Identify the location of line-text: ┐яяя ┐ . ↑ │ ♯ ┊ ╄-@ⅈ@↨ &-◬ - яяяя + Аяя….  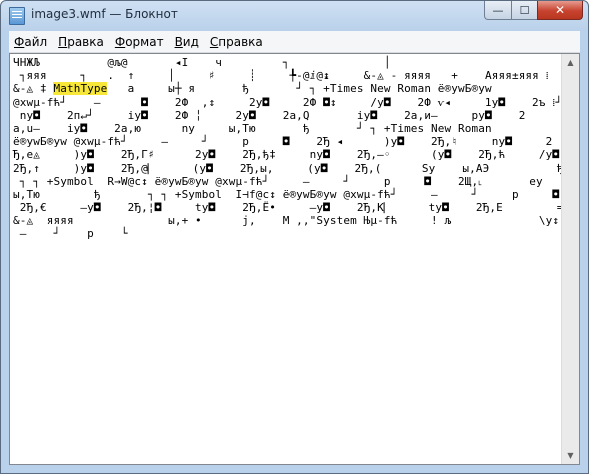
(287, 76).